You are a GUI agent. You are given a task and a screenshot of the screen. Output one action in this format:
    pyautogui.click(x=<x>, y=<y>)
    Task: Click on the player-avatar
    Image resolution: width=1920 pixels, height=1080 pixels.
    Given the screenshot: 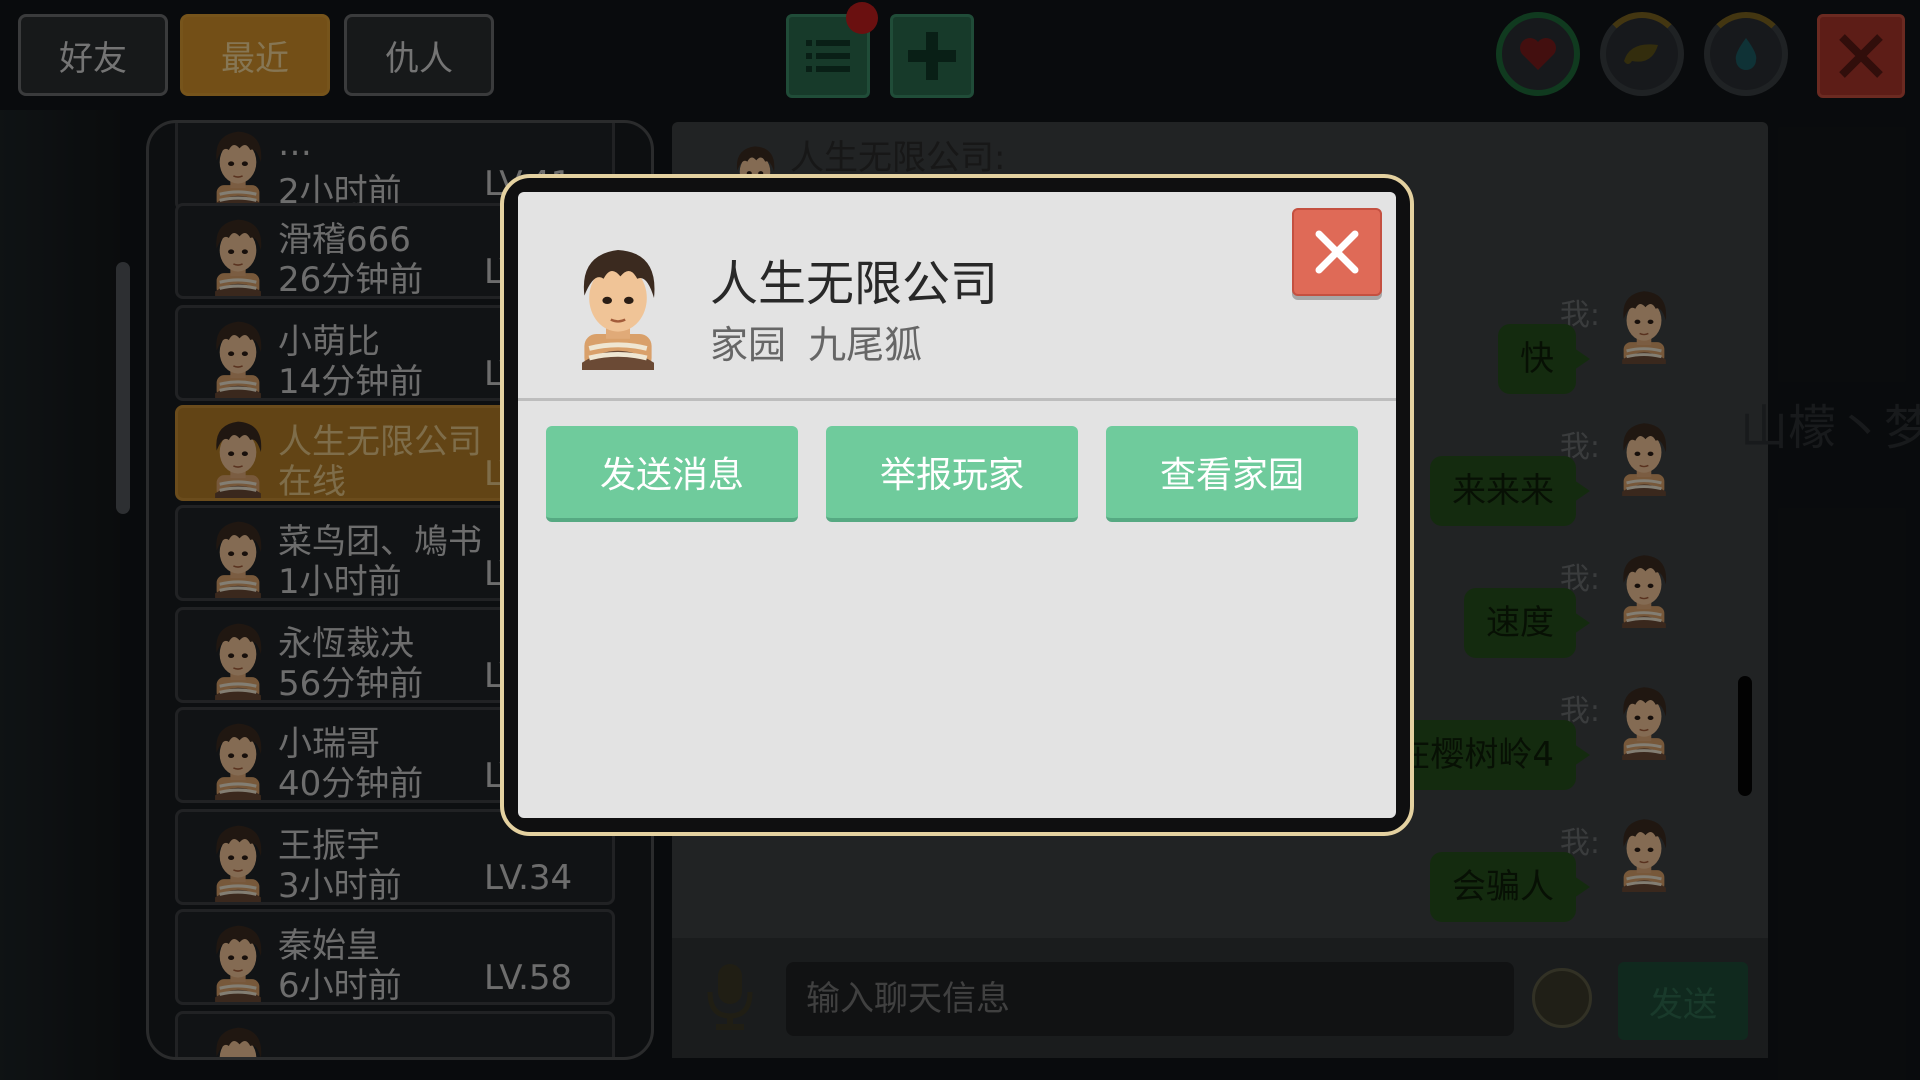 What is the action you would take?
    pyautogui.click(x=618, y=304)
    